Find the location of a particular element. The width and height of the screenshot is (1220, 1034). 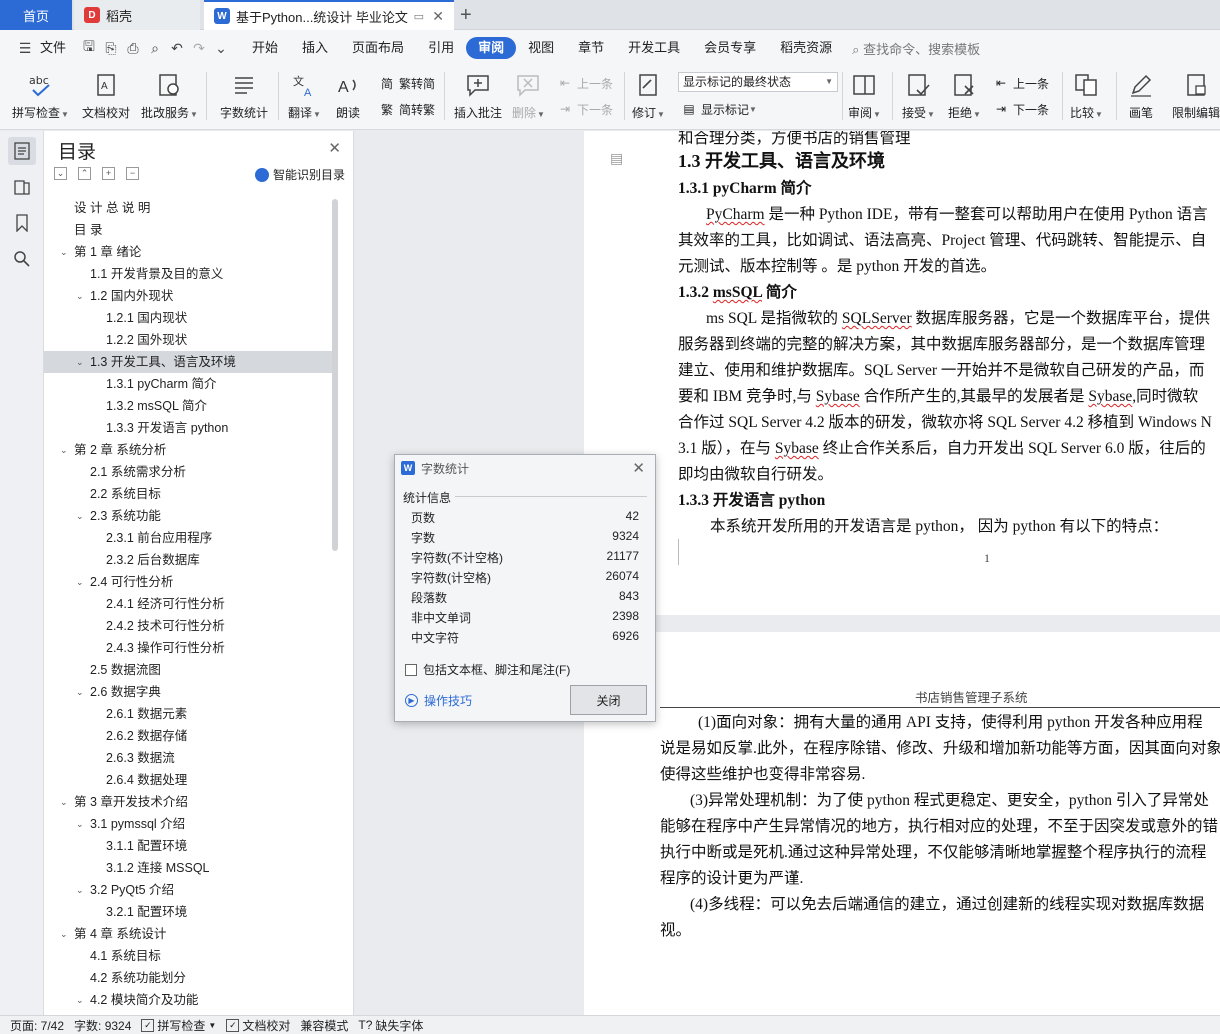

next-change-button: ⇥ 下一条 is located at coordinates (1020, 109).